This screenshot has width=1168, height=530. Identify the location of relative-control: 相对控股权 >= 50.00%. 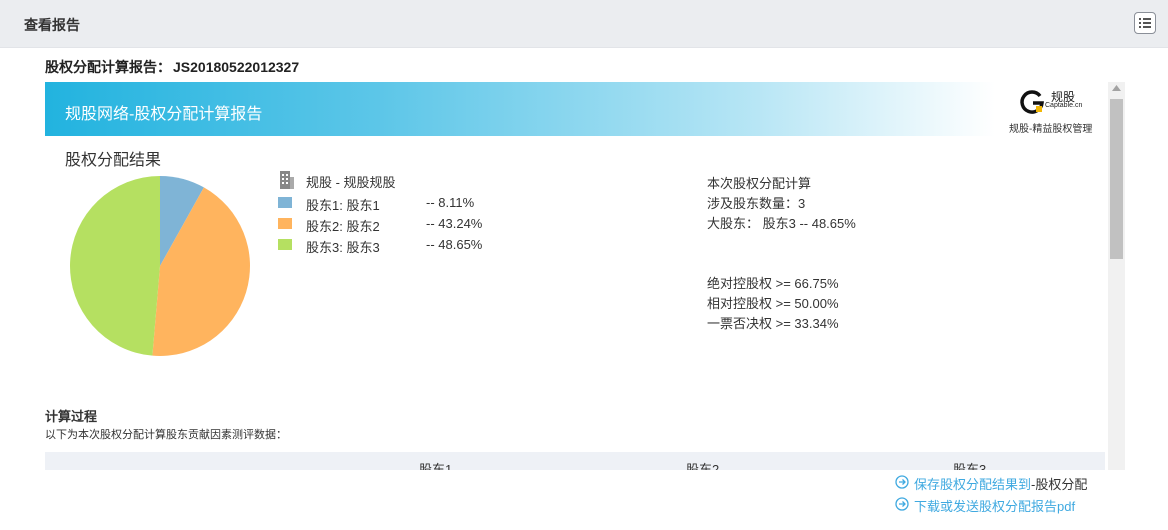
(773, 303).